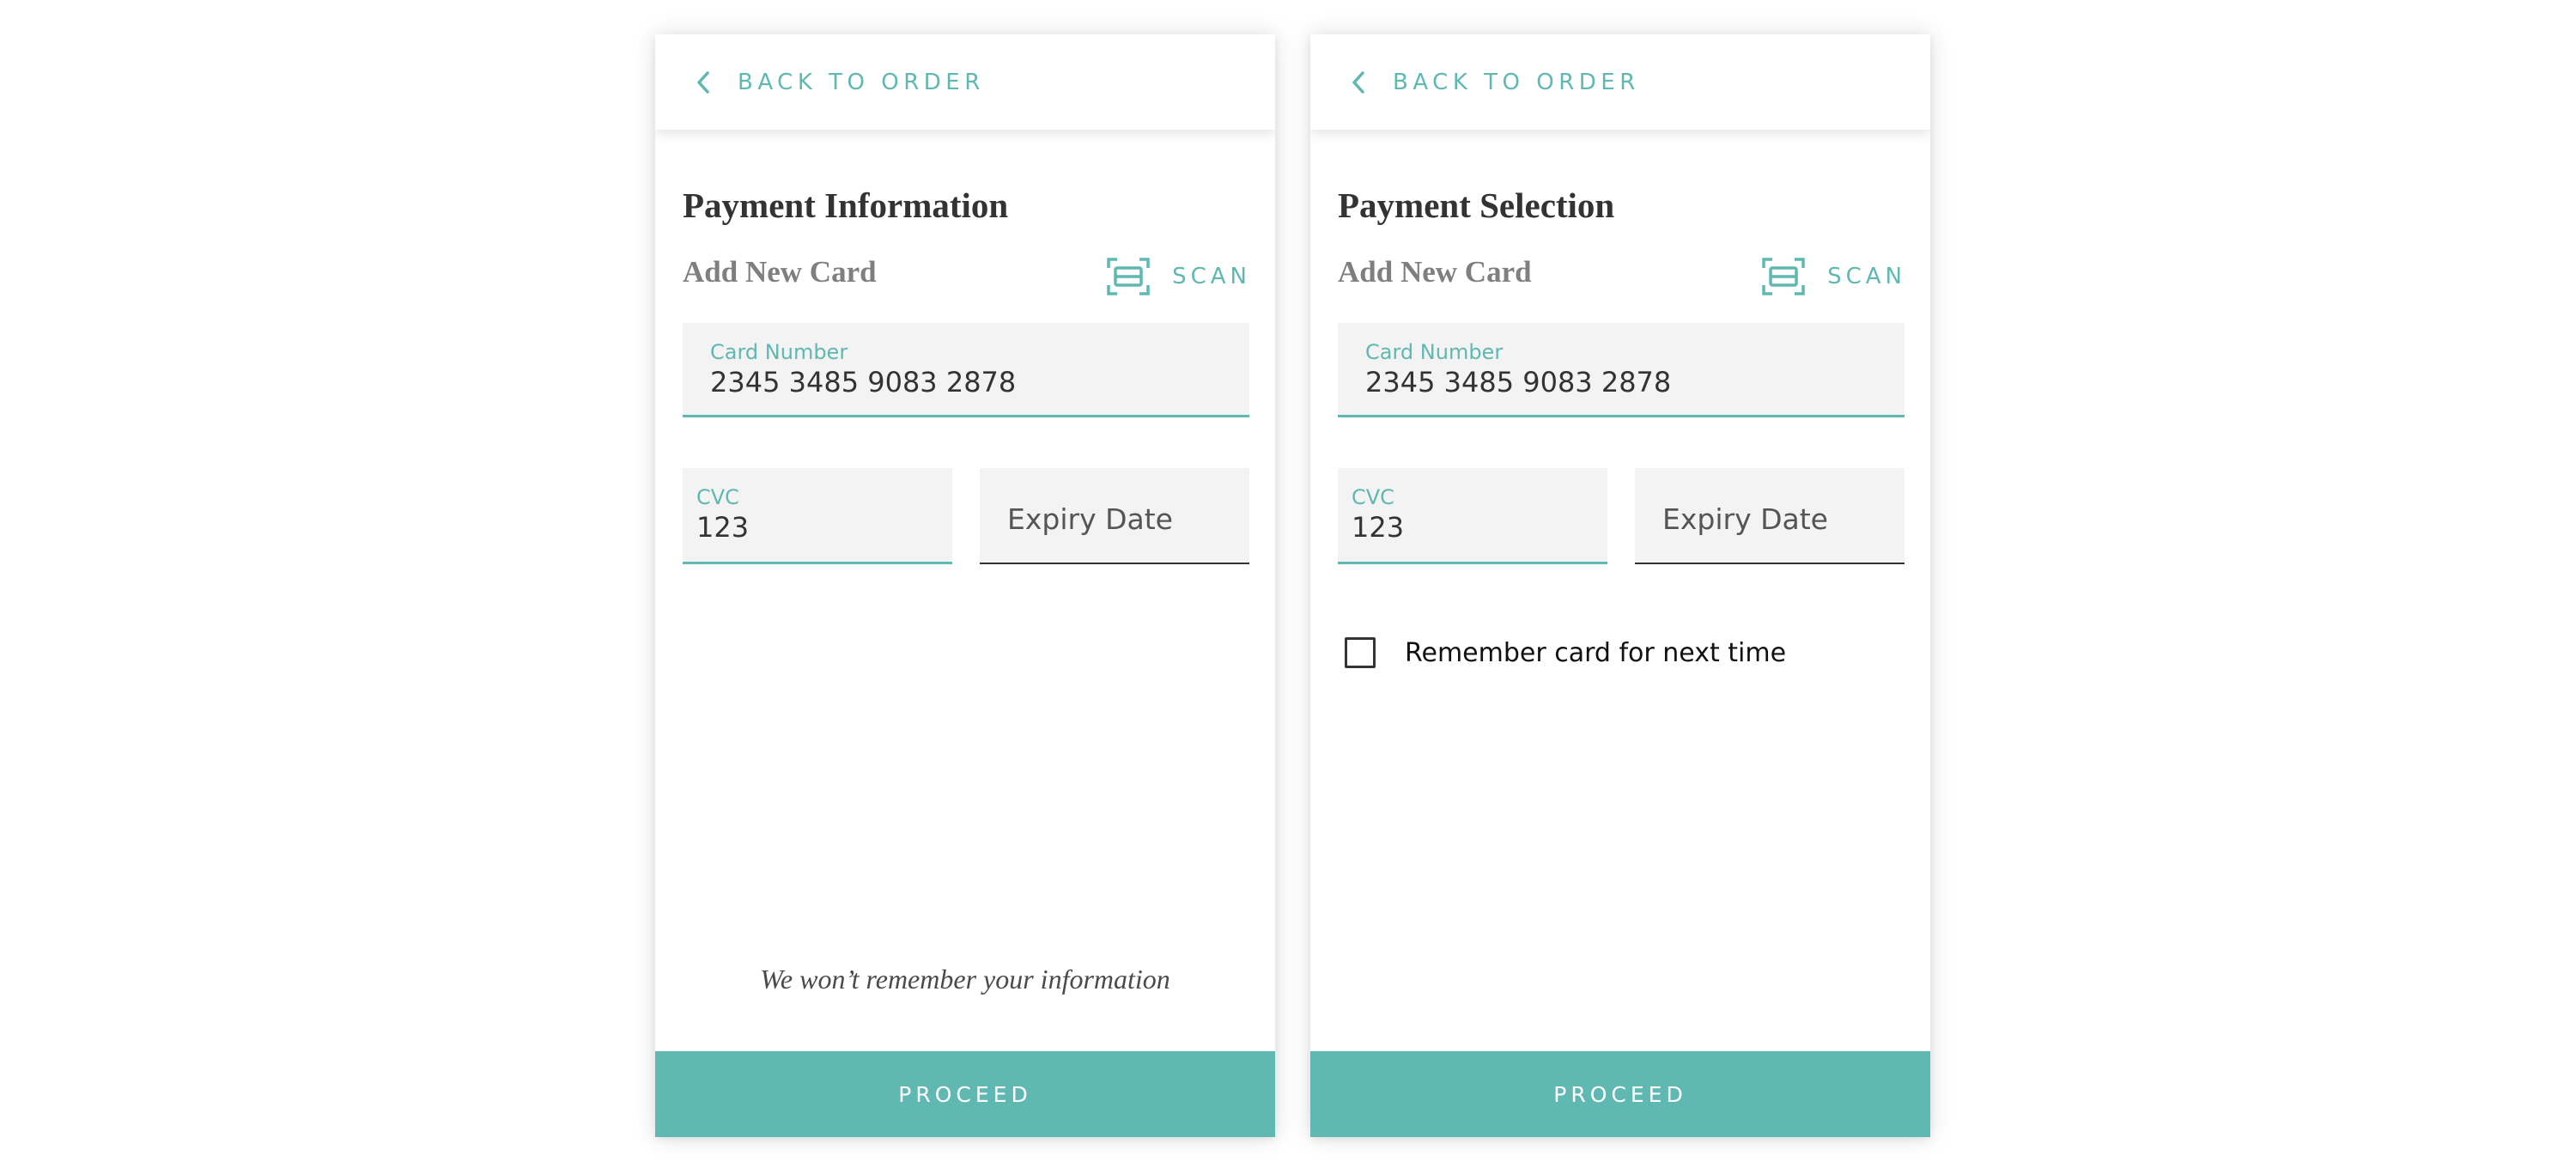  What do you see at coordinates (1477, 205) in the screenshot?
I see `page-title: Payment Selection` at bounding box center [1477, 205].